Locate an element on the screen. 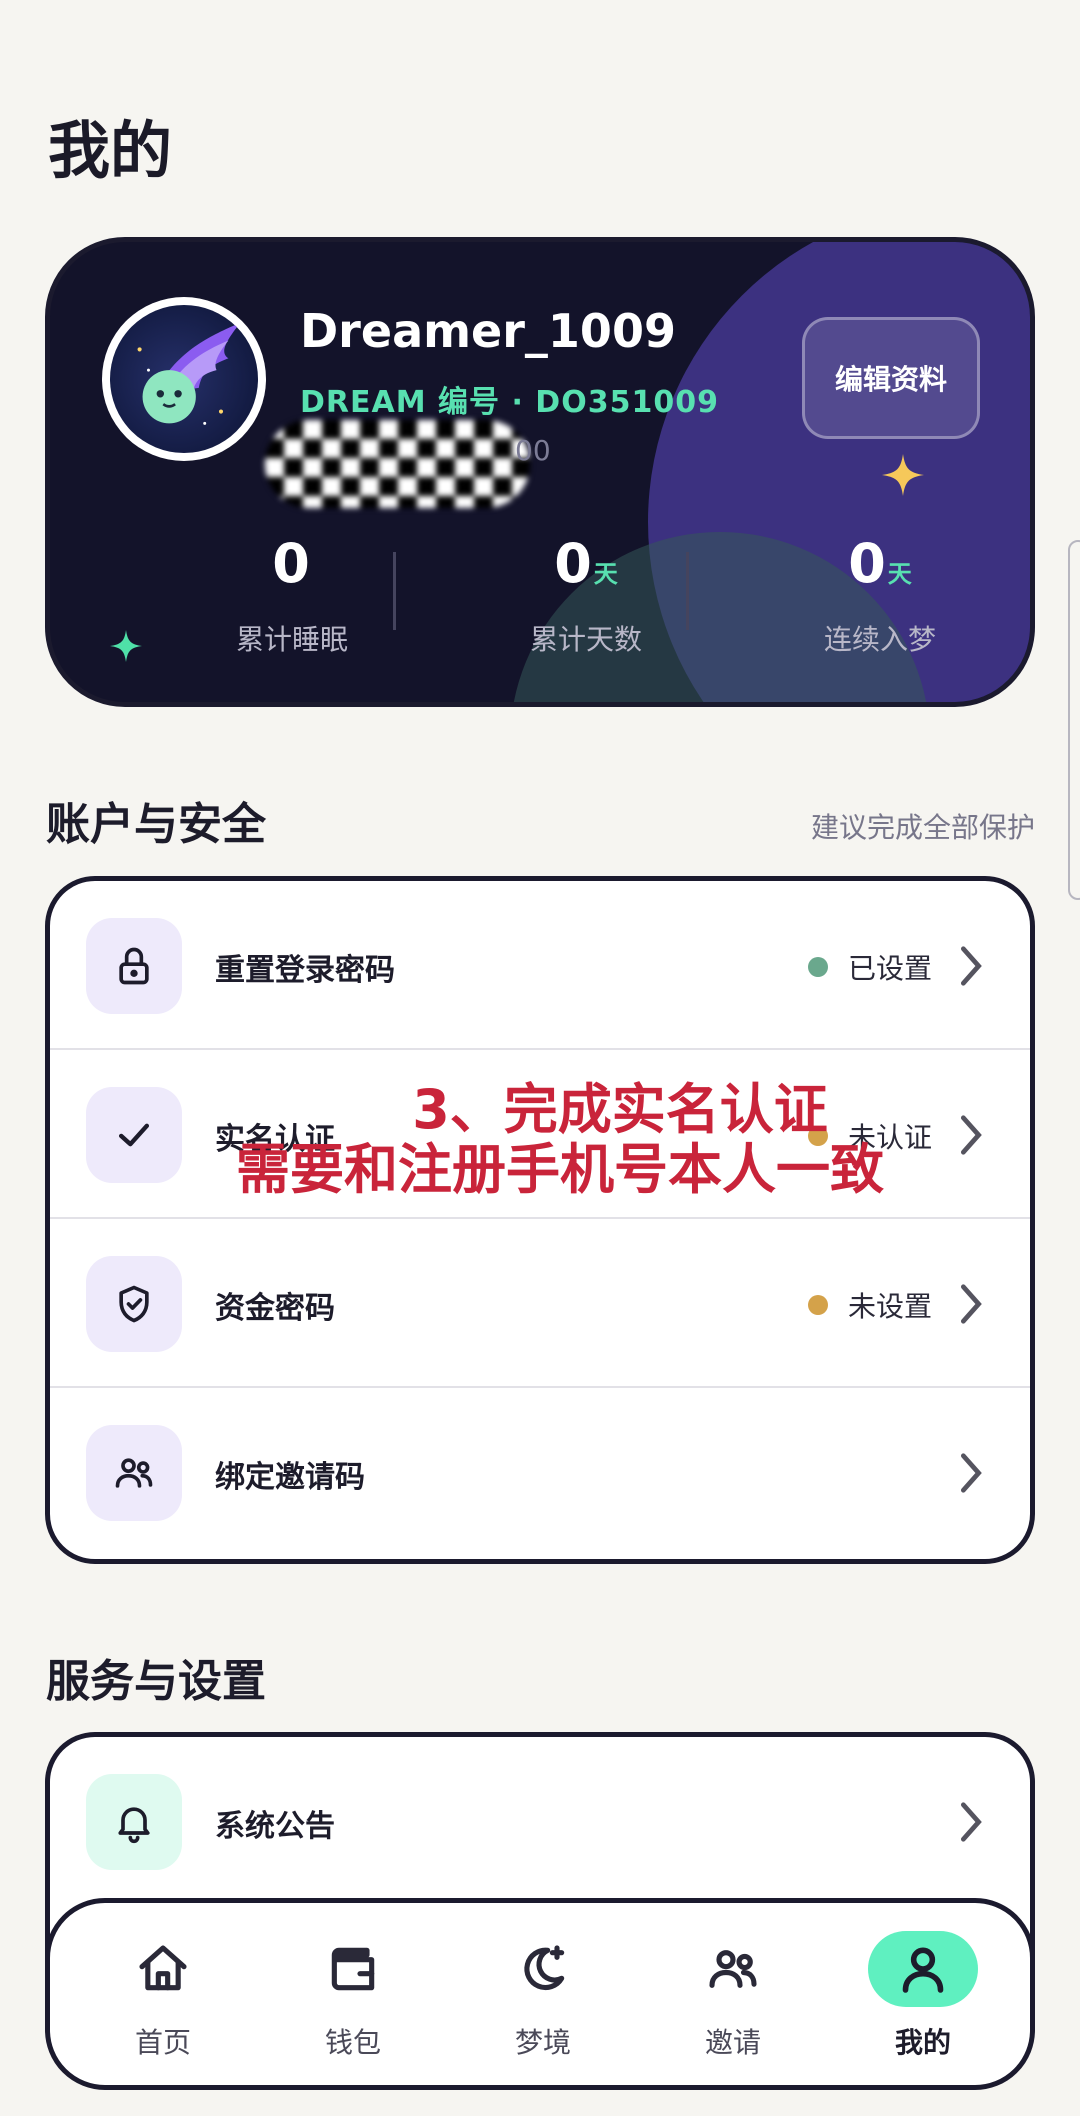 This screenshot has height=2116, width=1080. status-badge: 已设置 is located at coordinates (869, 967).